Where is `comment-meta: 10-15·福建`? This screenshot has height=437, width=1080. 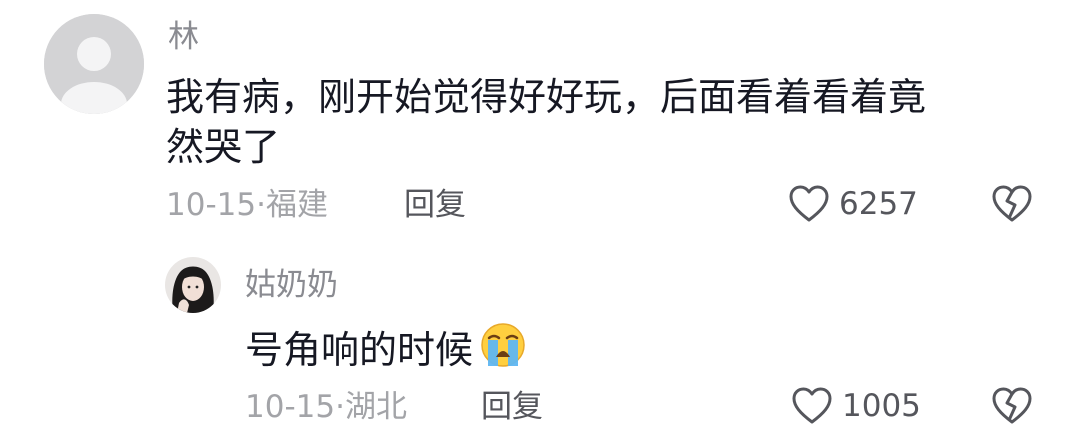
comment-meta: 10-15·福建 is located at coordinates (247, 205).